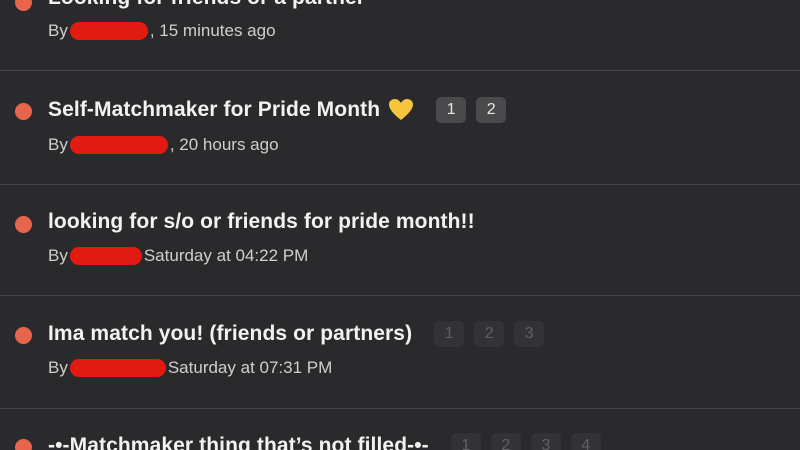 The height and width of the screenshot is (450, 800). I want to click on page-link-4: 4, so click(585, 441).